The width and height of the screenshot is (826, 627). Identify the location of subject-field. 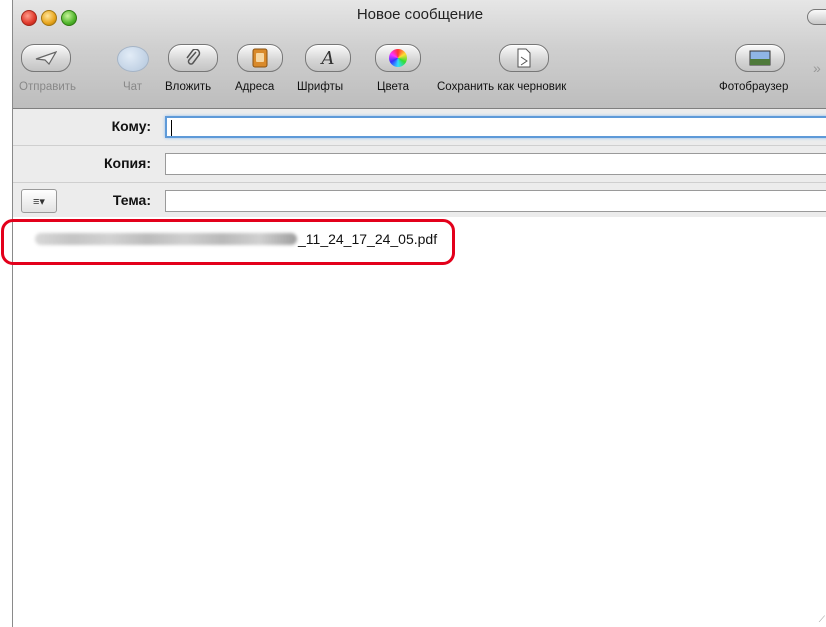
(495, 201).